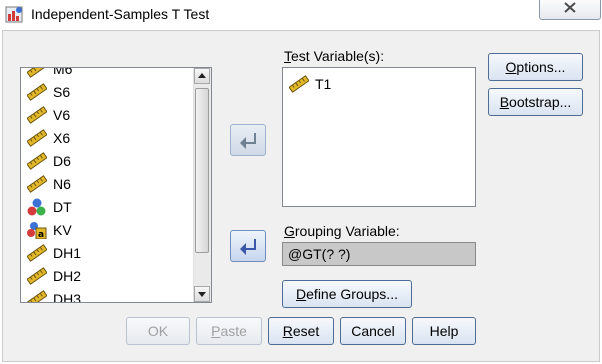 This screenshot has width=602, height=364. What do you see at coordinates (108, 252) in the screenshot?
I see `list-item: DH1` at bounding box center [108, 252].